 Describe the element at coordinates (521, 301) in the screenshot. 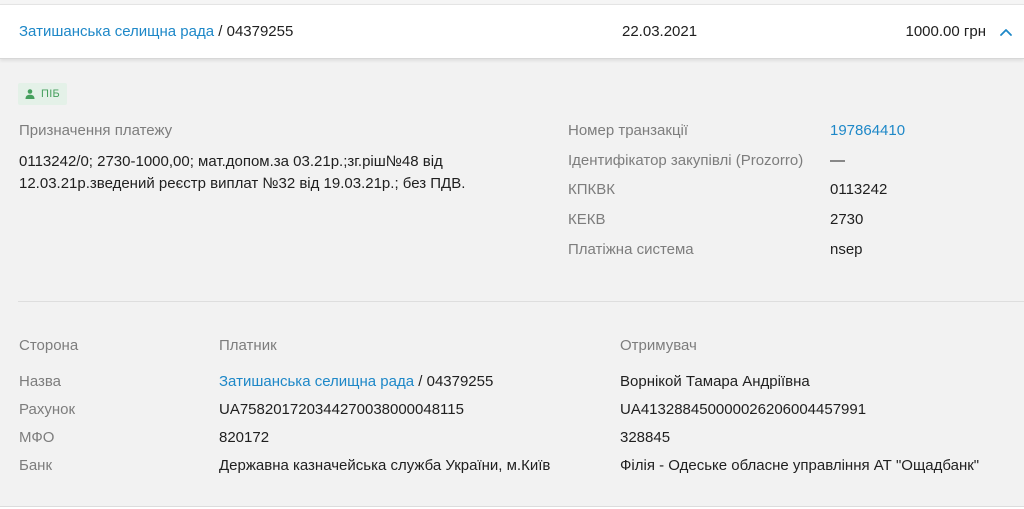

I see `section-divider` at that location.